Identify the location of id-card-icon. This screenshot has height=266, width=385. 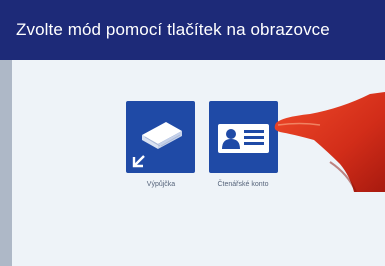
(243, 138).